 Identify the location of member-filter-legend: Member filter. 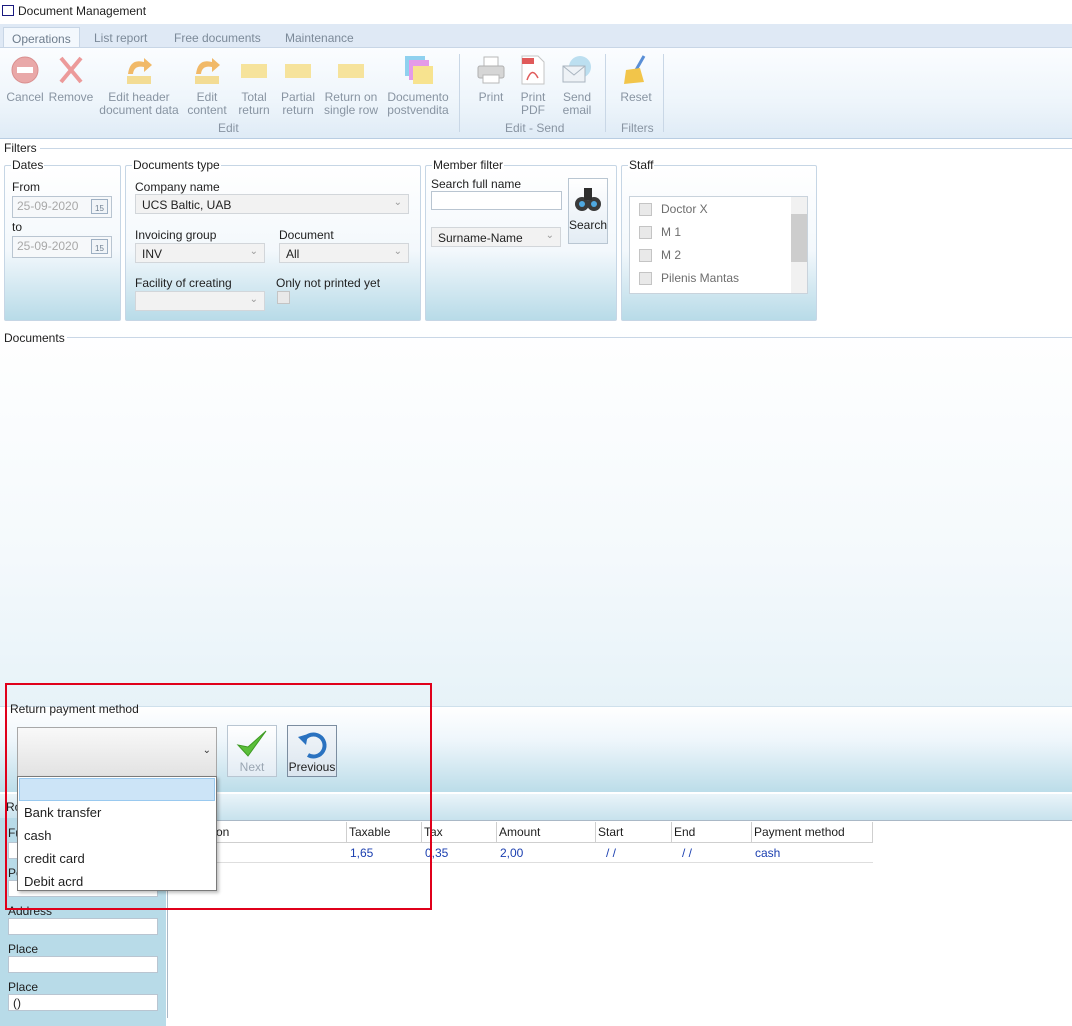
(468, 165).